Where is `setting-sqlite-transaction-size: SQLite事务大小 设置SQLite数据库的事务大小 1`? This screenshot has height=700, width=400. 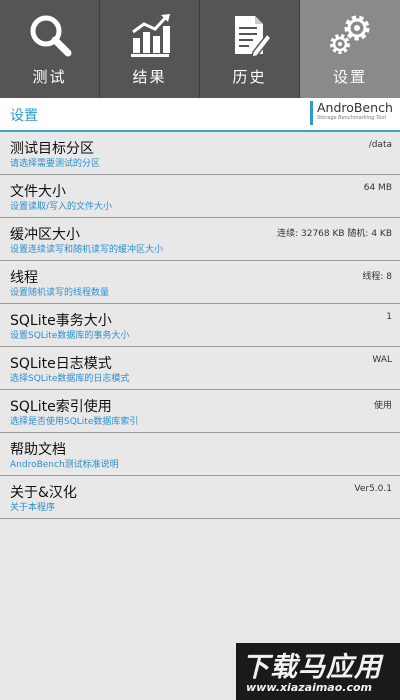 setting-sqlite-transaction-size: SQLite事务大小 设置SQLite数据库的事务大小 1 is located at coordinates (200, 325).